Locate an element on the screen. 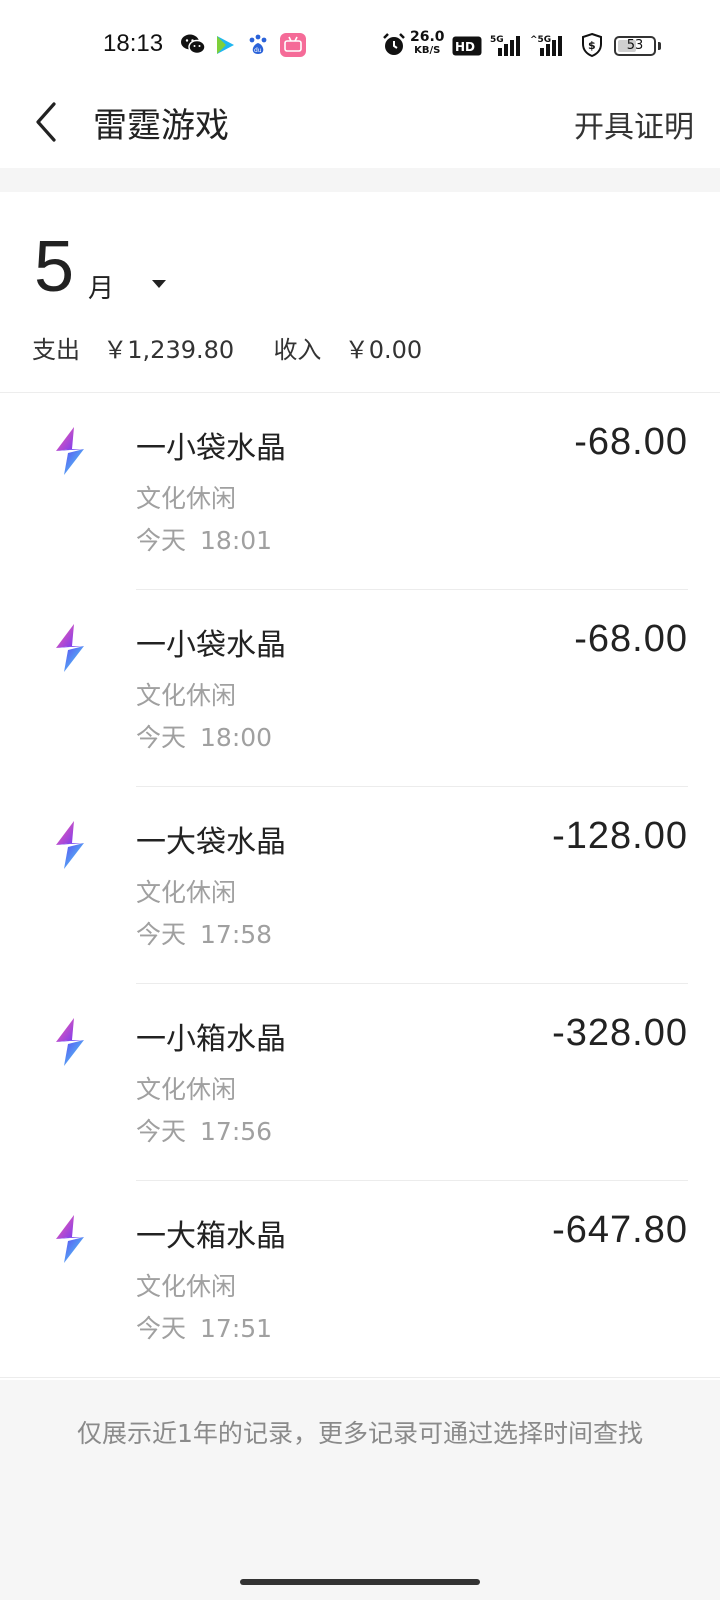 This screenshot has width=720, height=1600. month-number: 5 is located at coordinates (54, 267).